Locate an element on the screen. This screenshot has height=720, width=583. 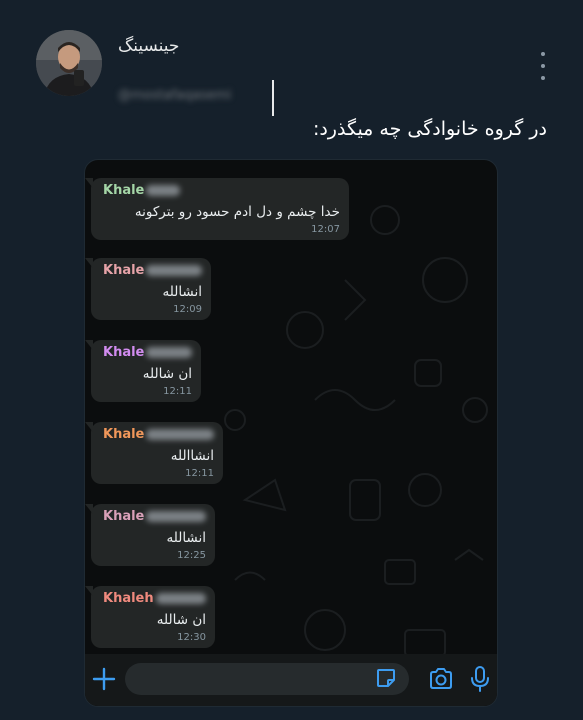
mic-icon is located at coordinates (480, 679).